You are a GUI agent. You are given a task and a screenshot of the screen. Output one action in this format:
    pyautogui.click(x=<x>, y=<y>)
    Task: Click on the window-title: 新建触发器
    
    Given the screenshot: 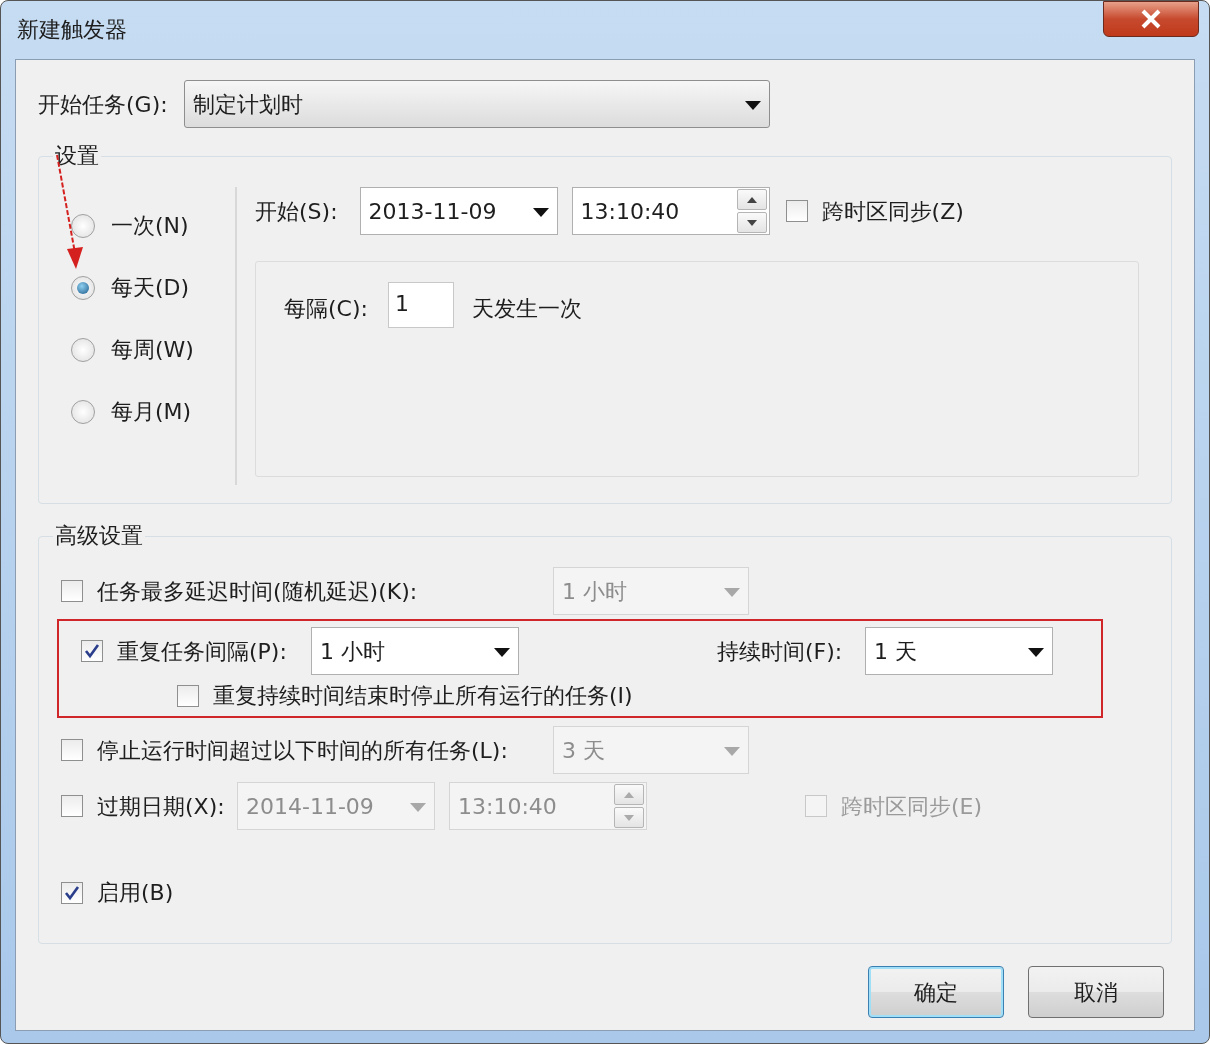 What is the action you would take?
    pyautogui.click(x=72, y=30)
    